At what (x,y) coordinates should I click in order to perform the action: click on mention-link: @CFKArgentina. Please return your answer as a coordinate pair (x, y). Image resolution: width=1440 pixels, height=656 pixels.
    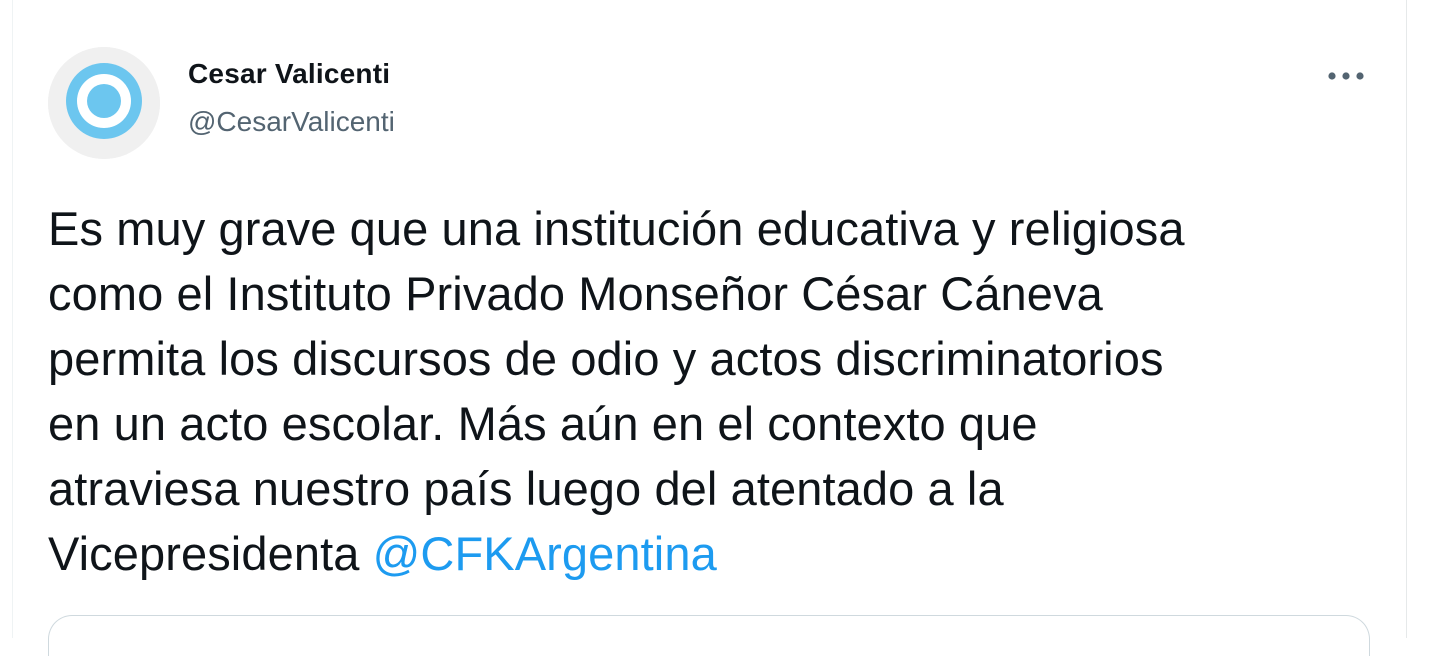
    Looking at the image, I should click on (545, 553).